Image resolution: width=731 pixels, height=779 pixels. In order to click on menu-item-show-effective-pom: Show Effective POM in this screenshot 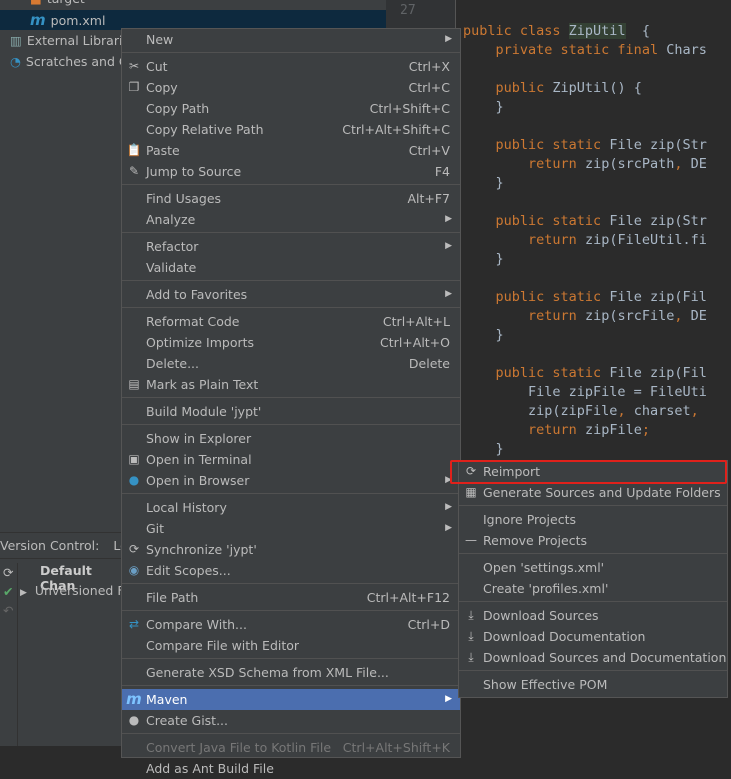, I will do `click(593, 684)`.